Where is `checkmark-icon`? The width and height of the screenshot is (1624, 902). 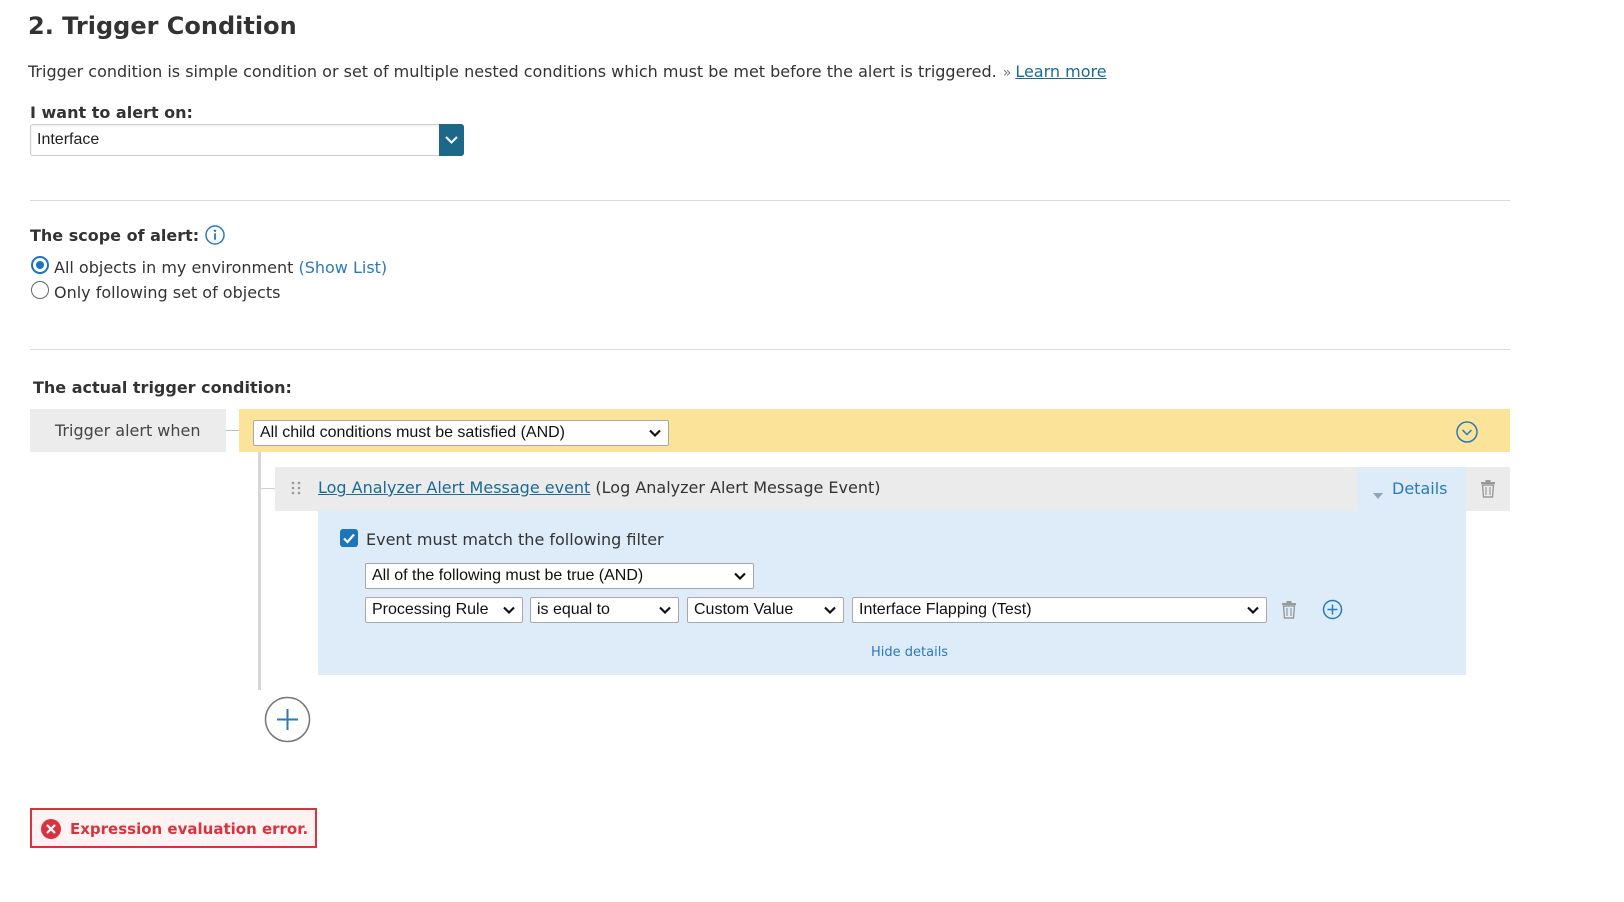
checkmark-icon is located at coordinates (349, 538).